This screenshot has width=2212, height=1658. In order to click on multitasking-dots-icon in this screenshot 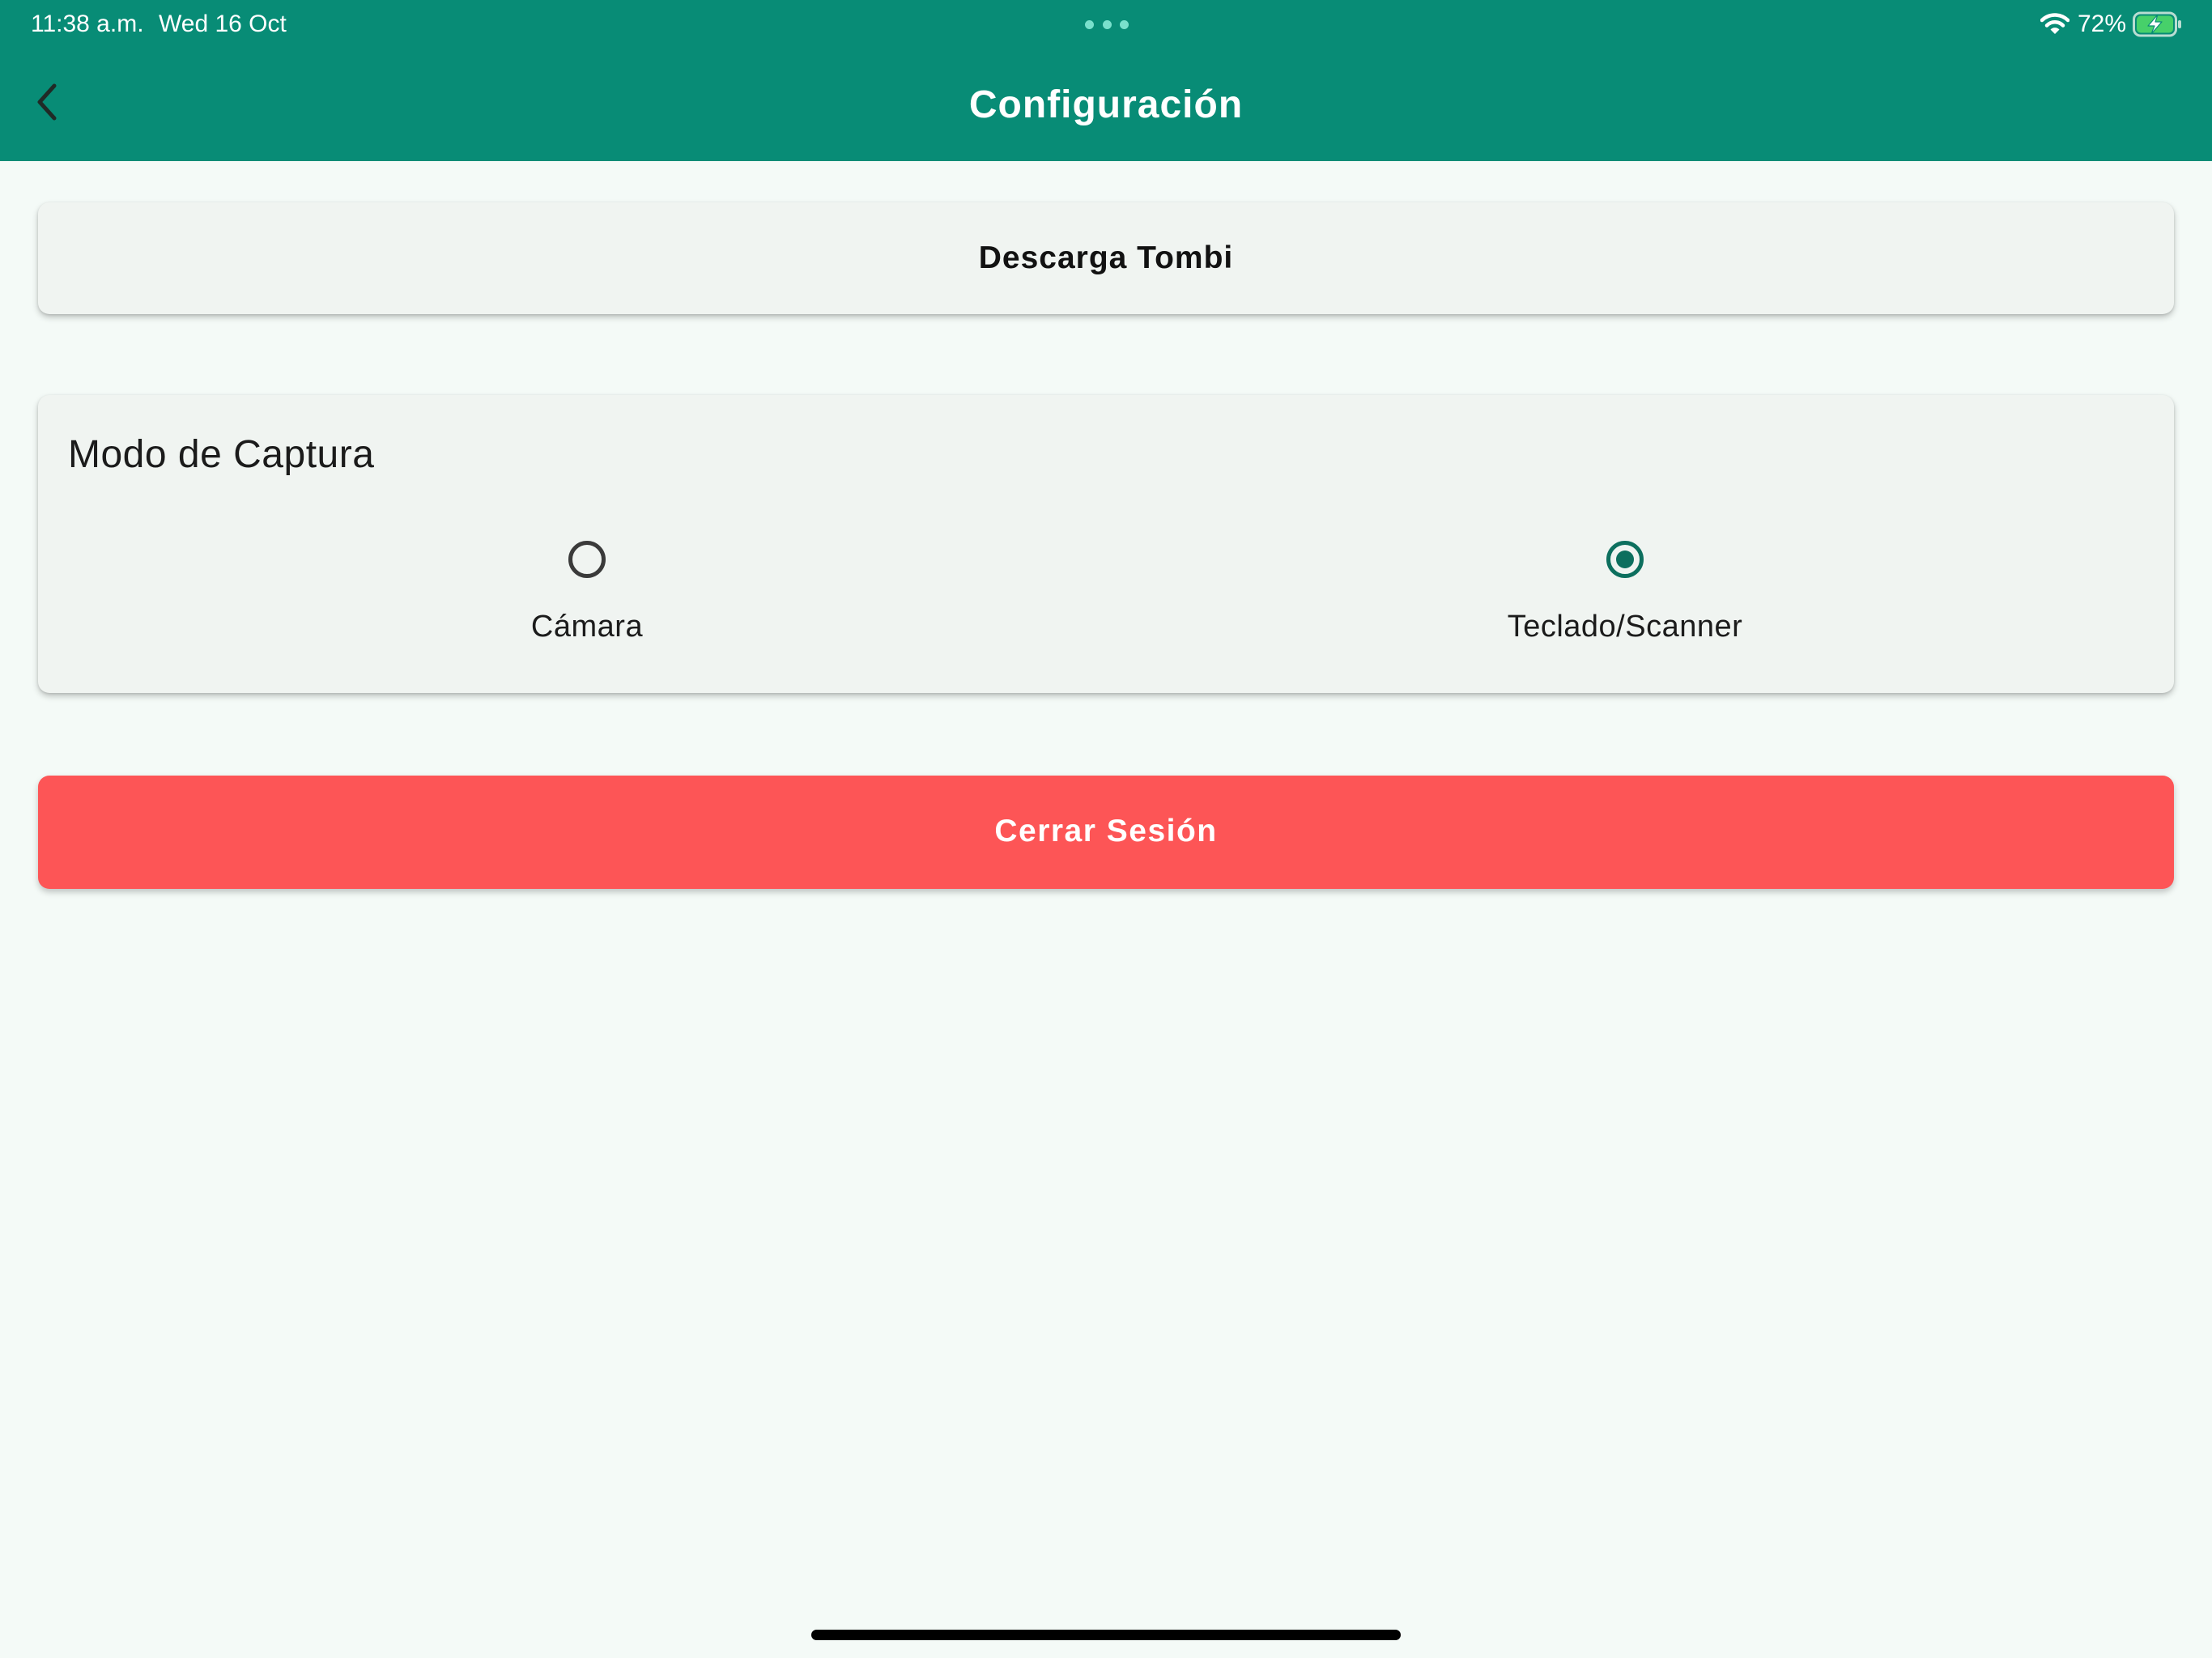, I will do `click(1107, 25)`.